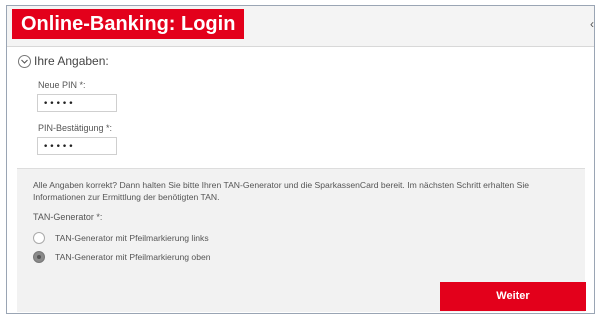 This screenshot has height=318, width=600. What do you see at coordinates (39, 238) in the screenshot?
I see `radio-button` at bounding box center [39, 238].